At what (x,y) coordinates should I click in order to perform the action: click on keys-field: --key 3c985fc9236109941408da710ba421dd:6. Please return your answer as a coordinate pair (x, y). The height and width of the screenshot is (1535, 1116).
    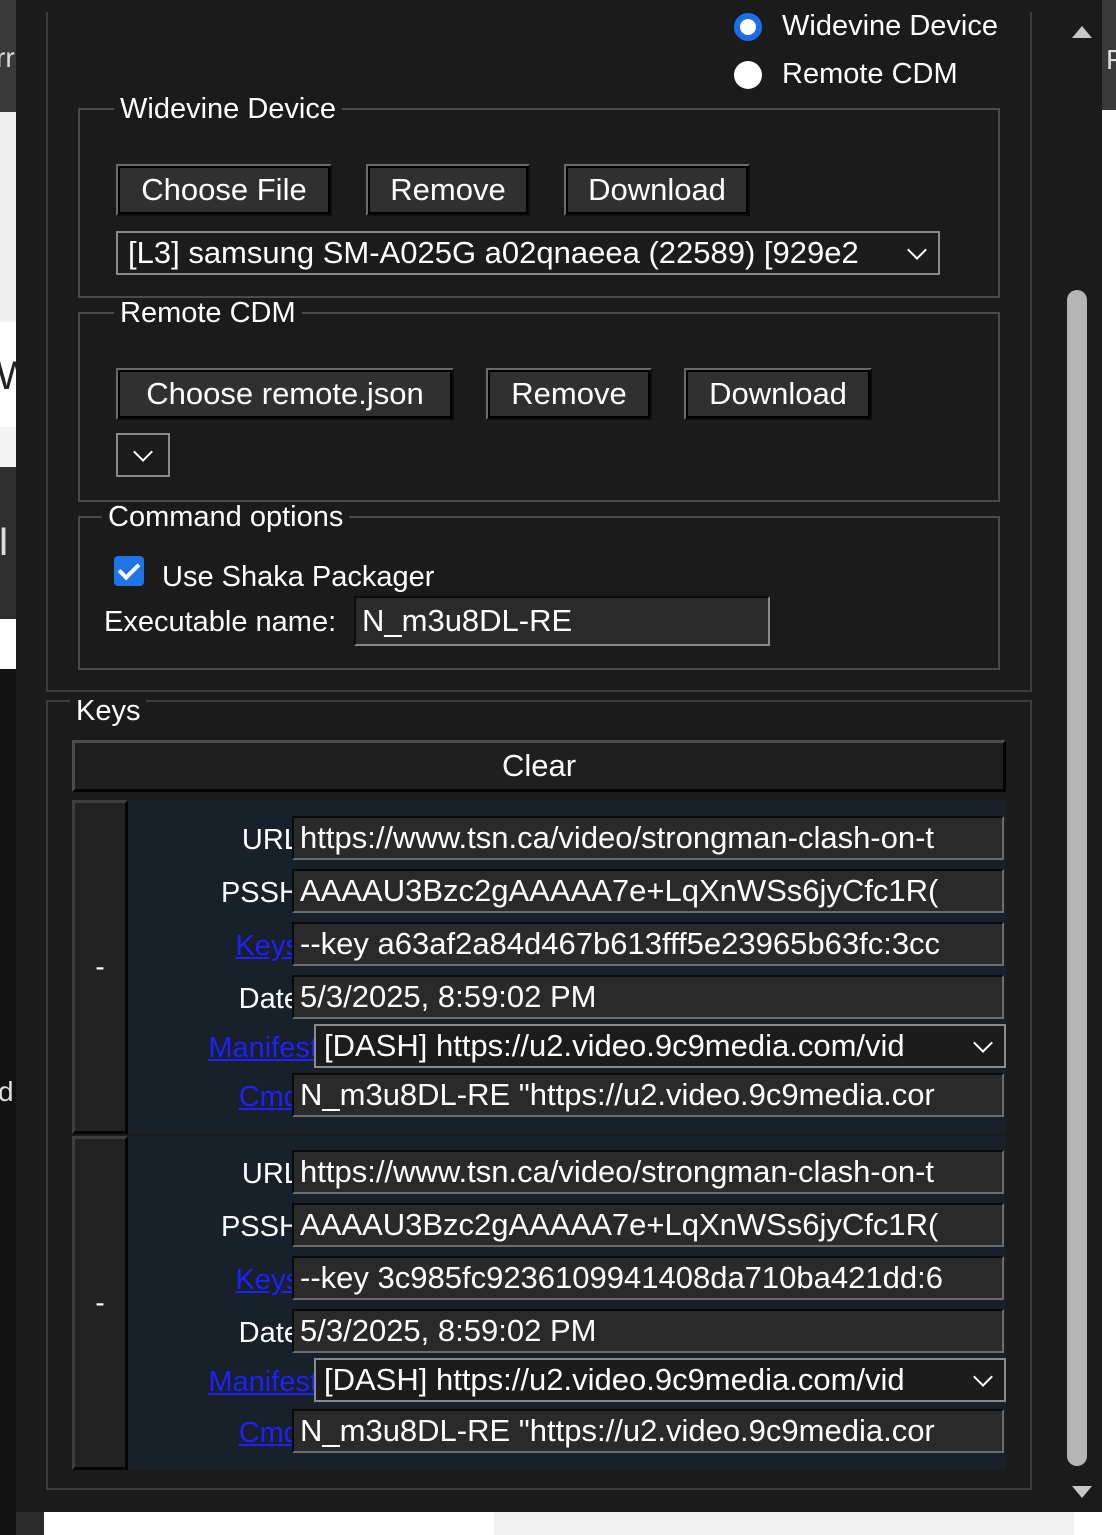
    Looking at the image, I should click on (648, 1278).